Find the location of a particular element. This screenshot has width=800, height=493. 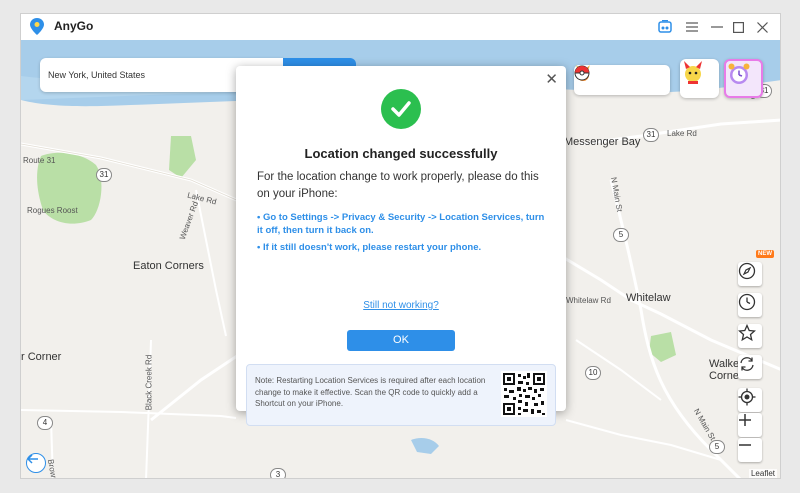

pokemon-toolbar is located at coordinates (622, 80).